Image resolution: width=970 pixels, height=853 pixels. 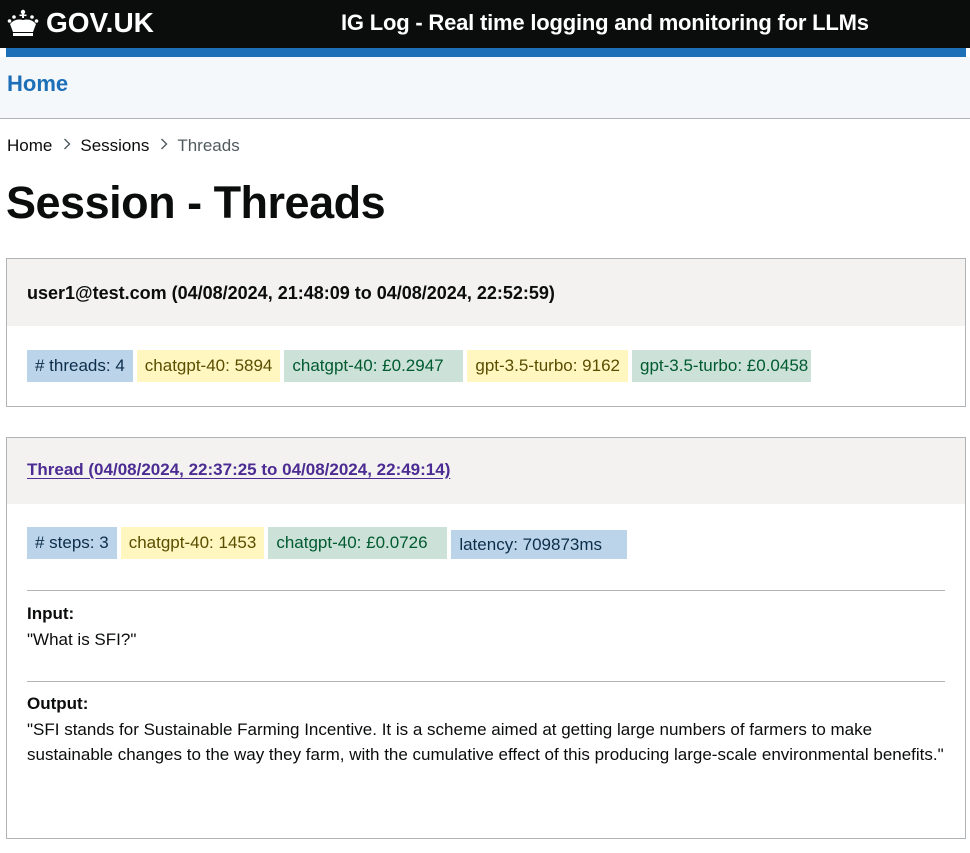 I want to click on breadcrumb: Home Sessions Threads, so click(x=123, y=146).